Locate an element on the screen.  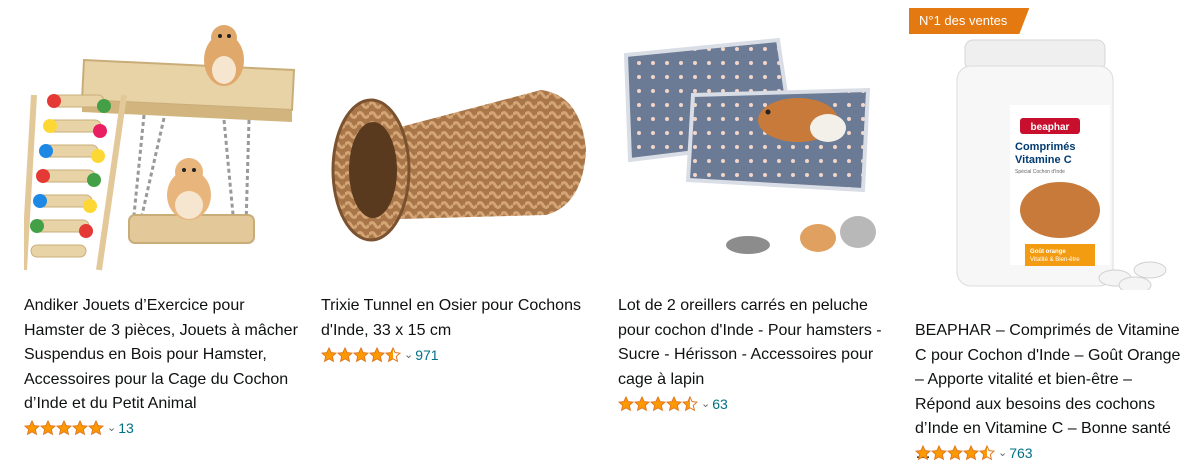
rating-count: 971 is located at coordinates (426, 355).